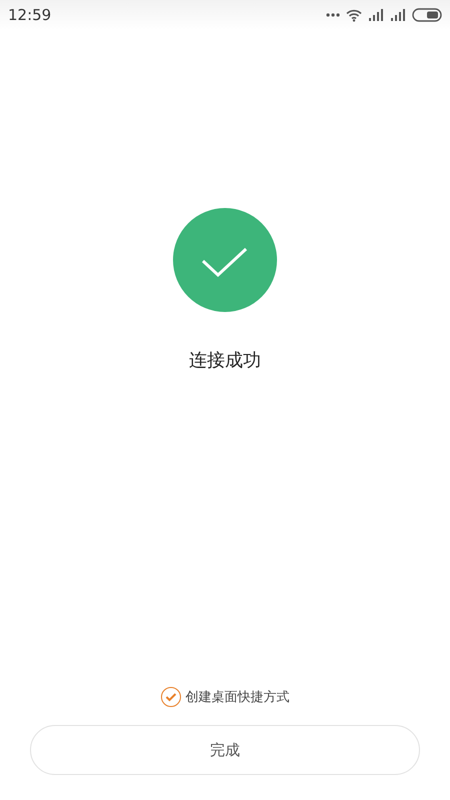 The height and width of the screenshot is (800, 450). I want to click on done-button: 完成, so click(225, 750).